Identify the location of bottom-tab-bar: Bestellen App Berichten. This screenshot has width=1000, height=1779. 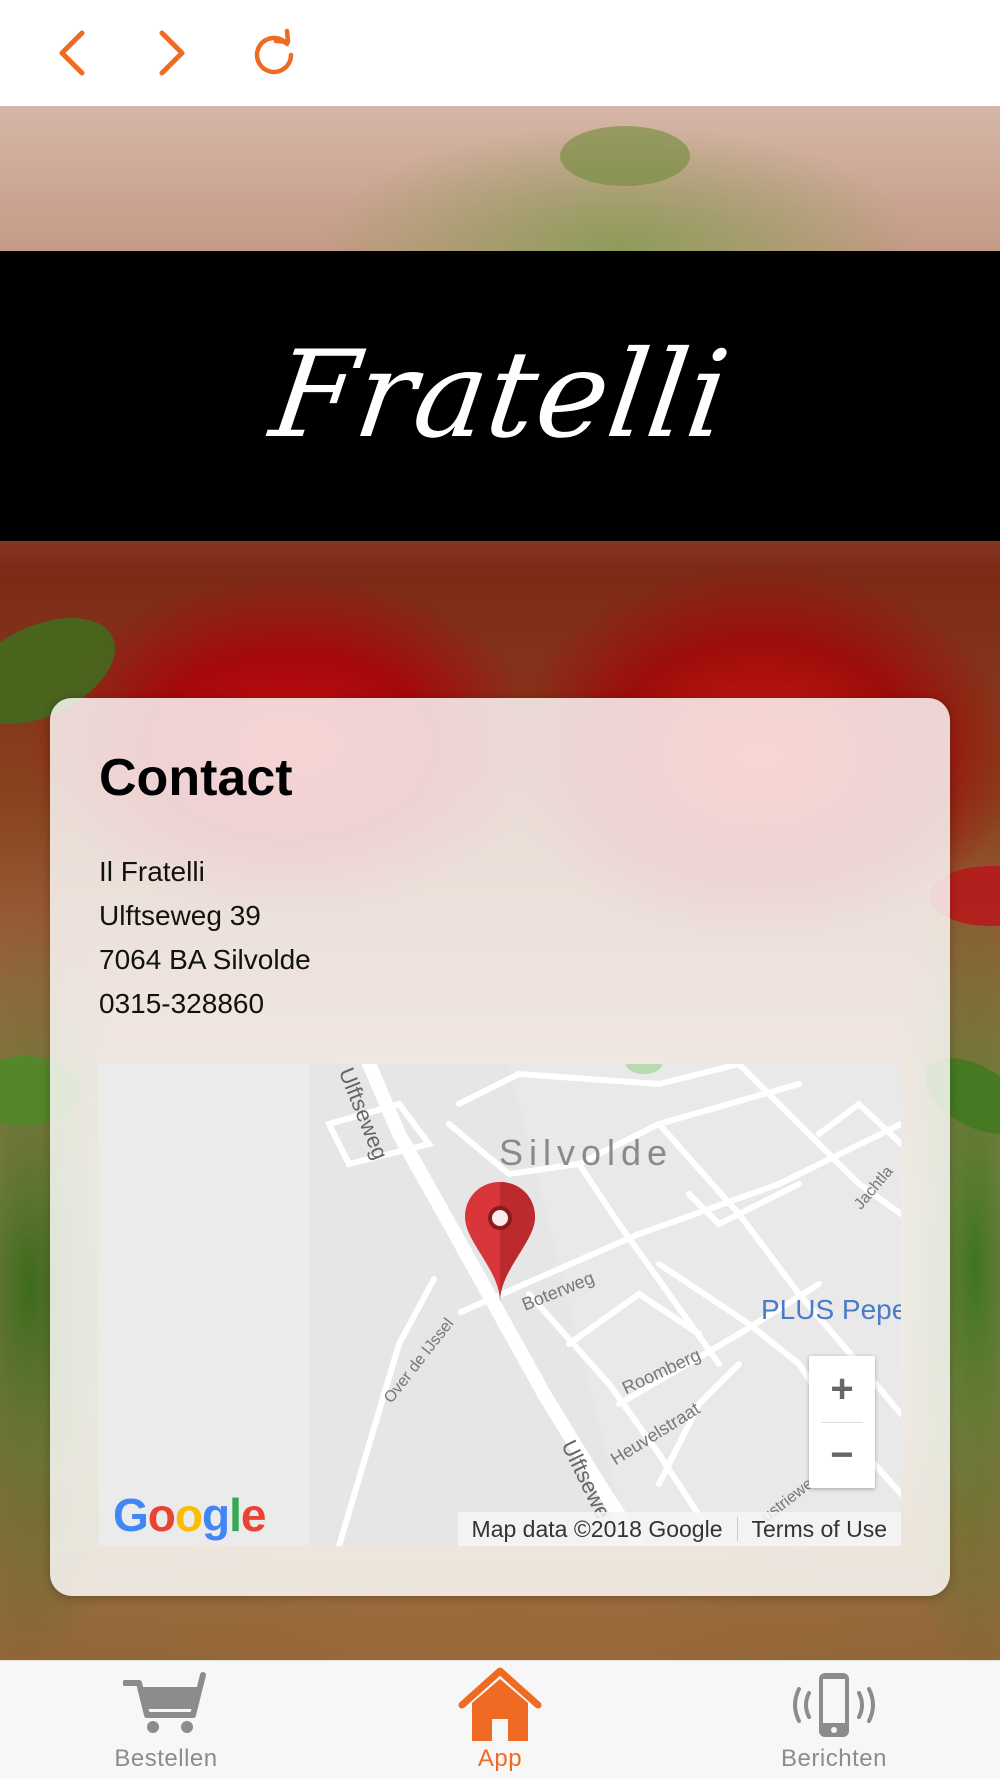
(500, 1719).